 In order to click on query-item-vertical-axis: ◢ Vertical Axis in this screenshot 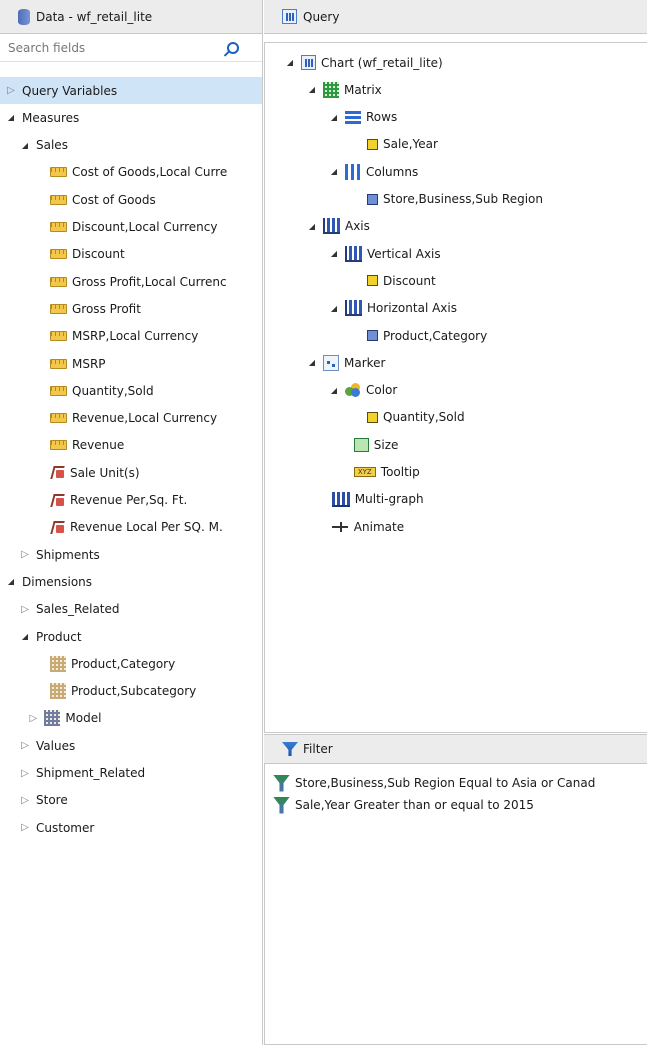, I will do `click(353, 253)`.